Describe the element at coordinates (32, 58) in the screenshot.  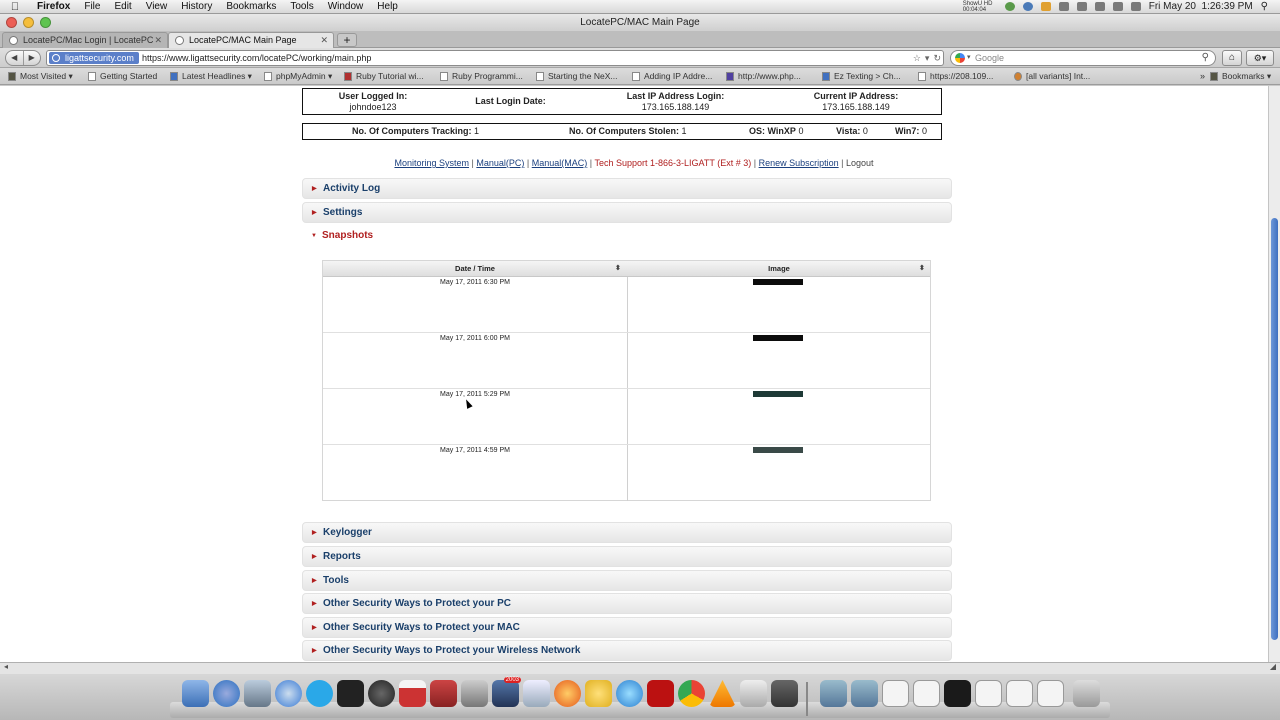
I see `forward-button: ▶` at that location.